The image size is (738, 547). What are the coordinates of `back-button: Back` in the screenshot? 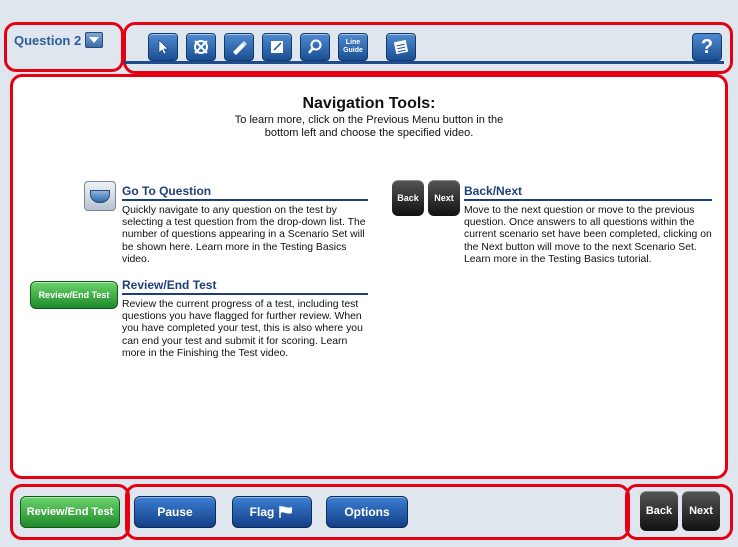 It's located at (659, 511).